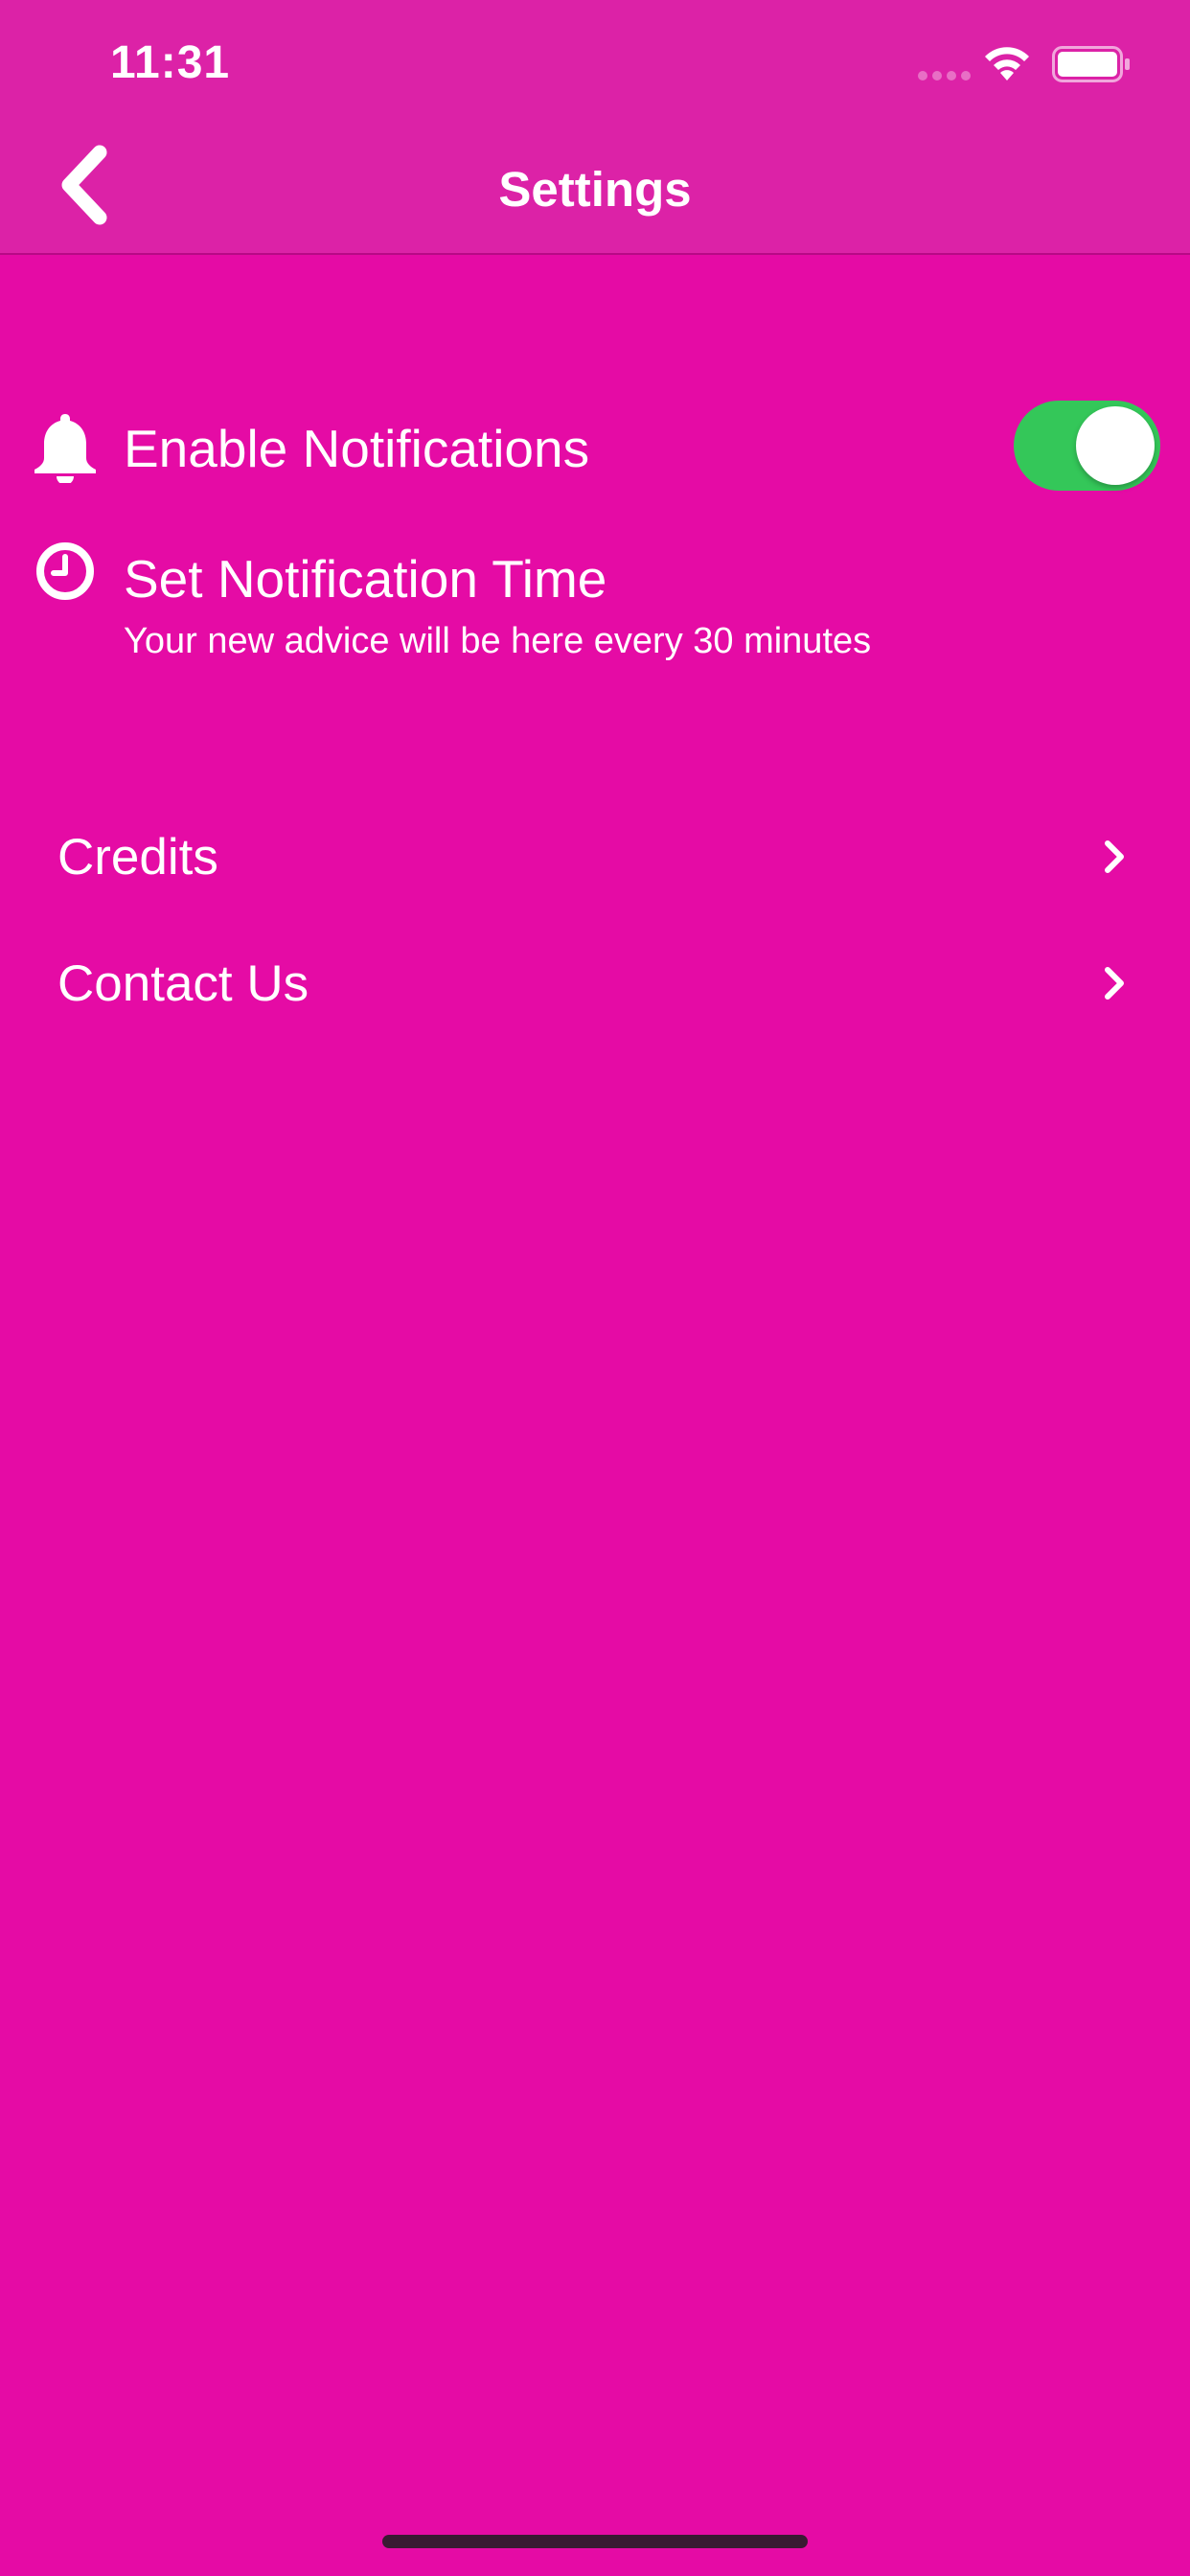  What do you see at coordinates (357, 448) in the screenshot?
I see `enable-notifications-label: Enable Notifications` at bounding box center [357, 448].